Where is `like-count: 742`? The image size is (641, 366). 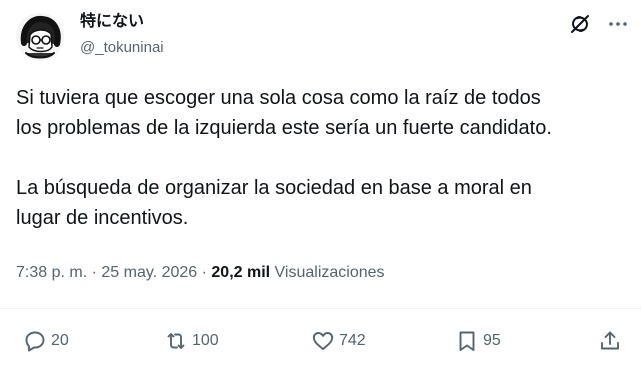 like-count: 742 is located at coordinates (352, 340).